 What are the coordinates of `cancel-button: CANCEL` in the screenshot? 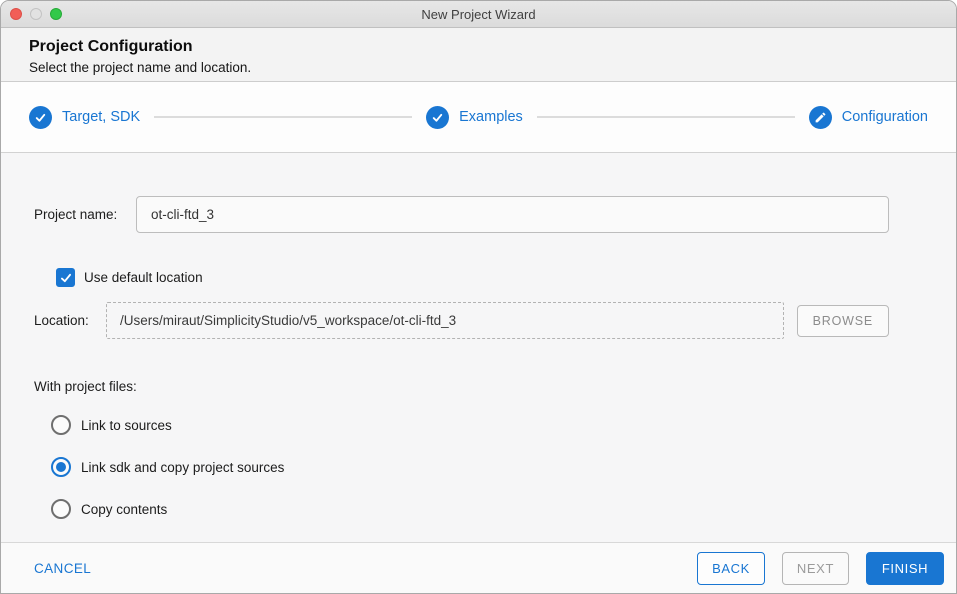 It's located at (62, 568).